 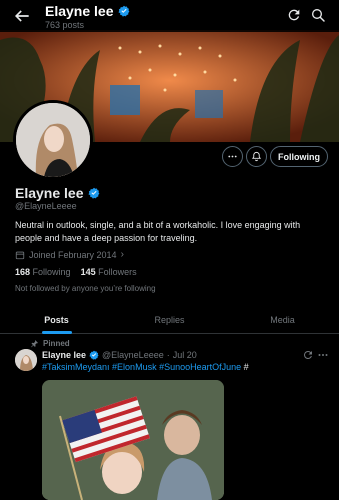 I want to click on following-stat: 168 Following, so click(x=43, y=272).